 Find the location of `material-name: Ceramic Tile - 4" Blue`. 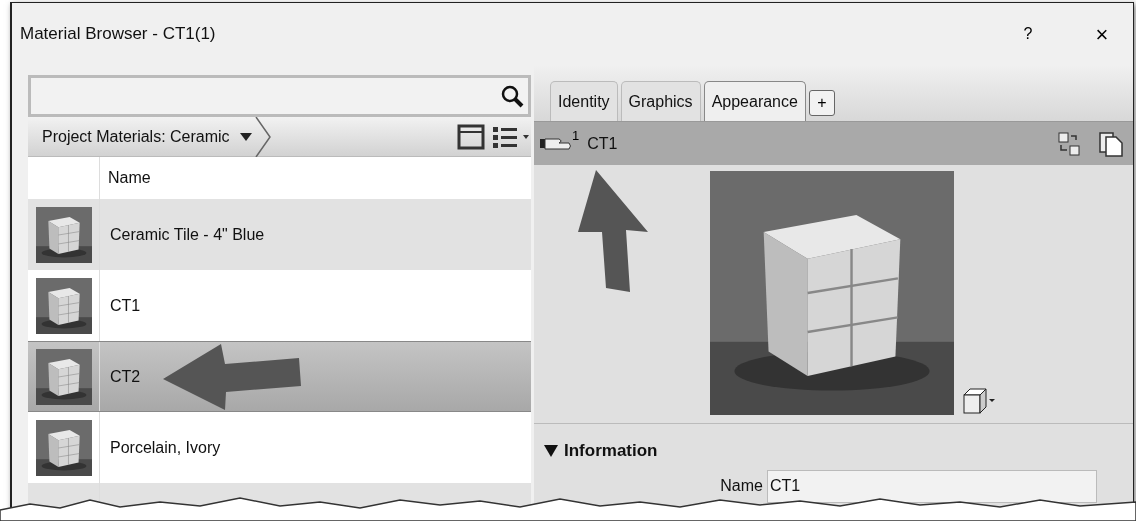

material-name: Ceramic Tile - 4" Blue is located at coordinates (187, 234).